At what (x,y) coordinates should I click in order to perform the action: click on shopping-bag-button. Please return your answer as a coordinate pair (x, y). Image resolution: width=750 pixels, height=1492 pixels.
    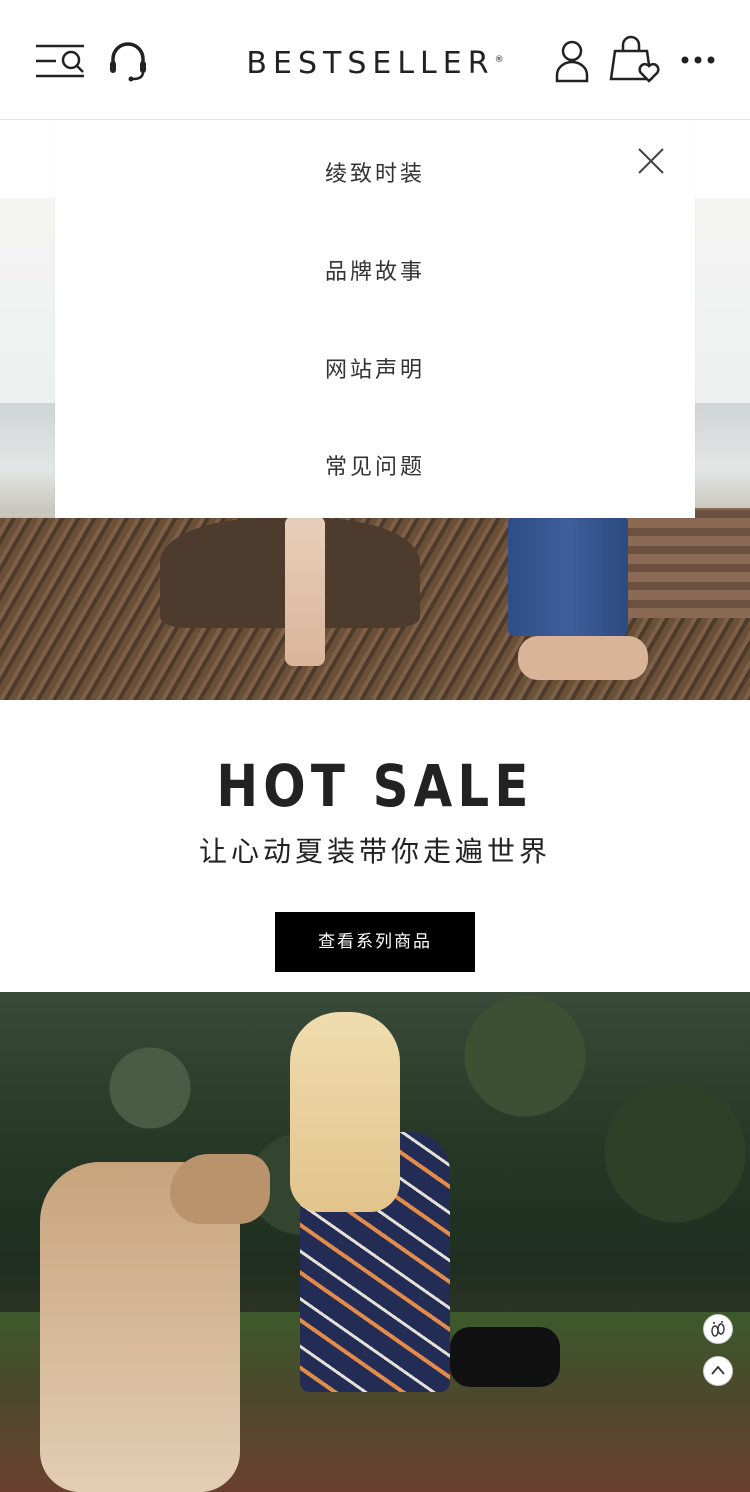
    Looking at the image, I should click on (634, 60).